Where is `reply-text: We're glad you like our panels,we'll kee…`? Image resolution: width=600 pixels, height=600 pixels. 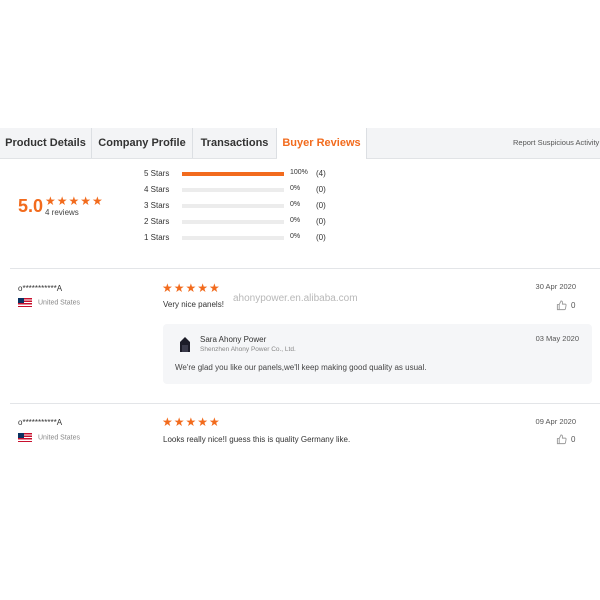
reply-text: We're glad you like our panels,we'll kee… is located at coordinates (301, 367).